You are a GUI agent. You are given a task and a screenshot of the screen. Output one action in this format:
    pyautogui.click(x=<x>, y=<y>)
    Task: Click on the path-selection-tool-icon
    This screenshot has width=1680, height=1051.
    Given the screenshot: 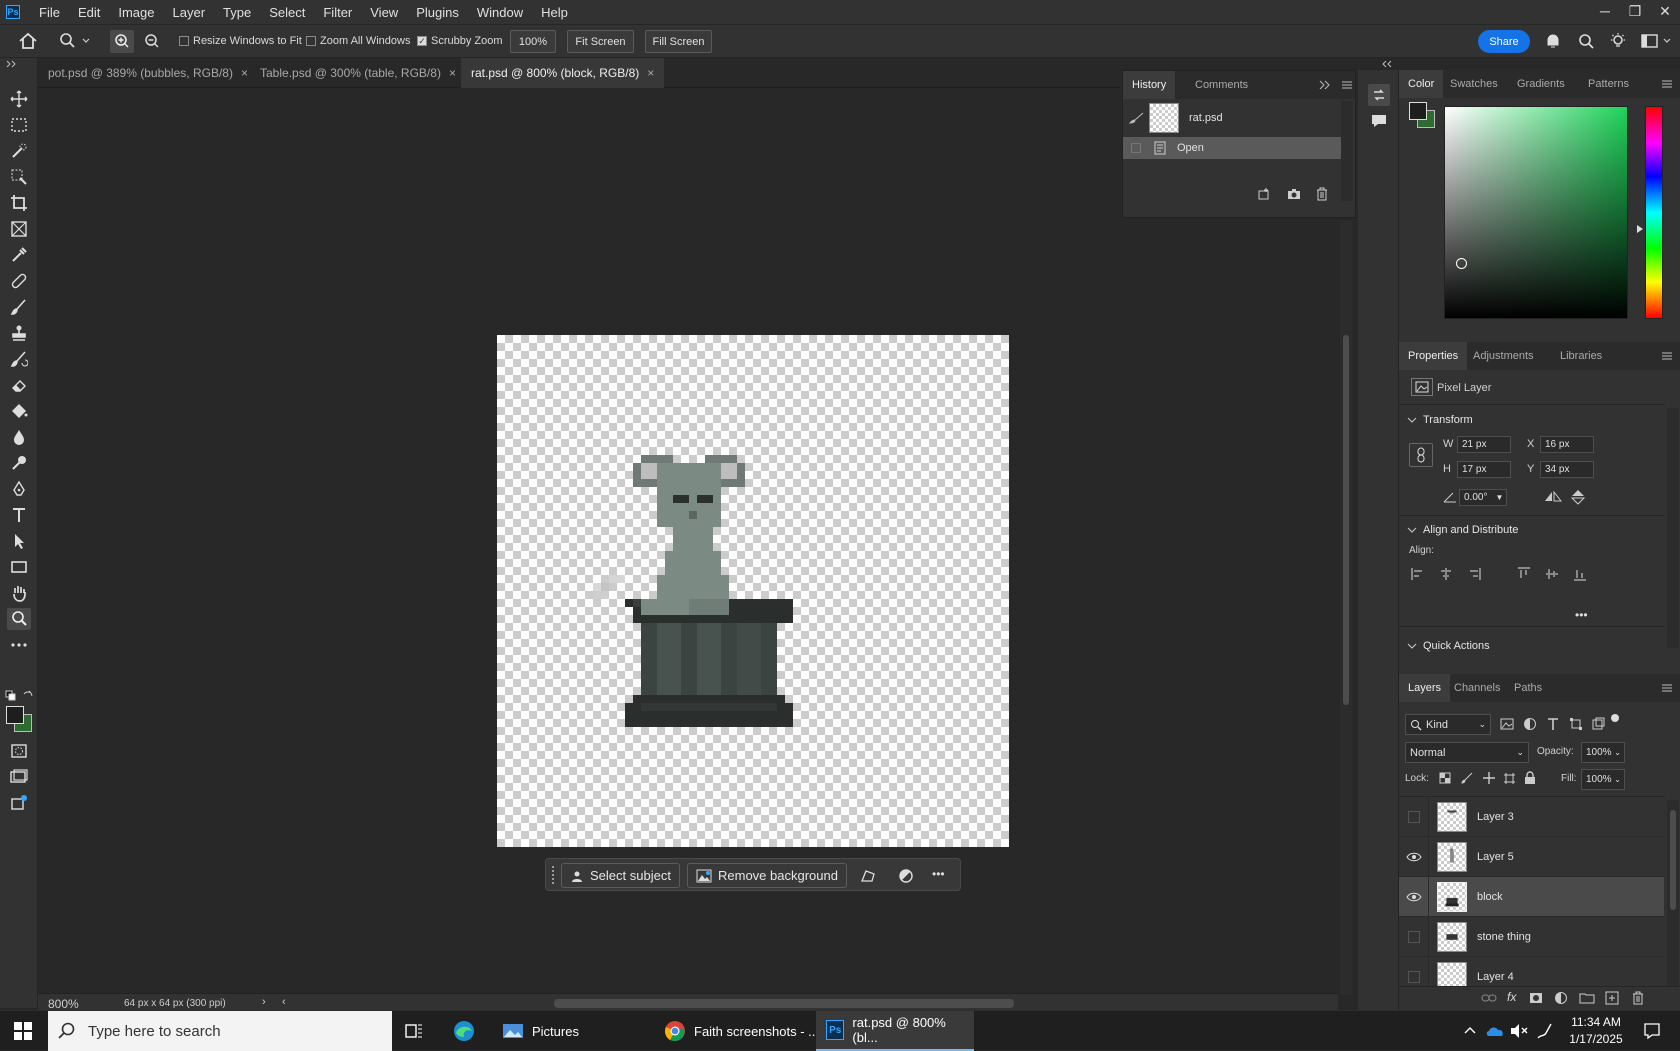 What is the action you would take?
    pyautogui.click(x=19, y=541)
    